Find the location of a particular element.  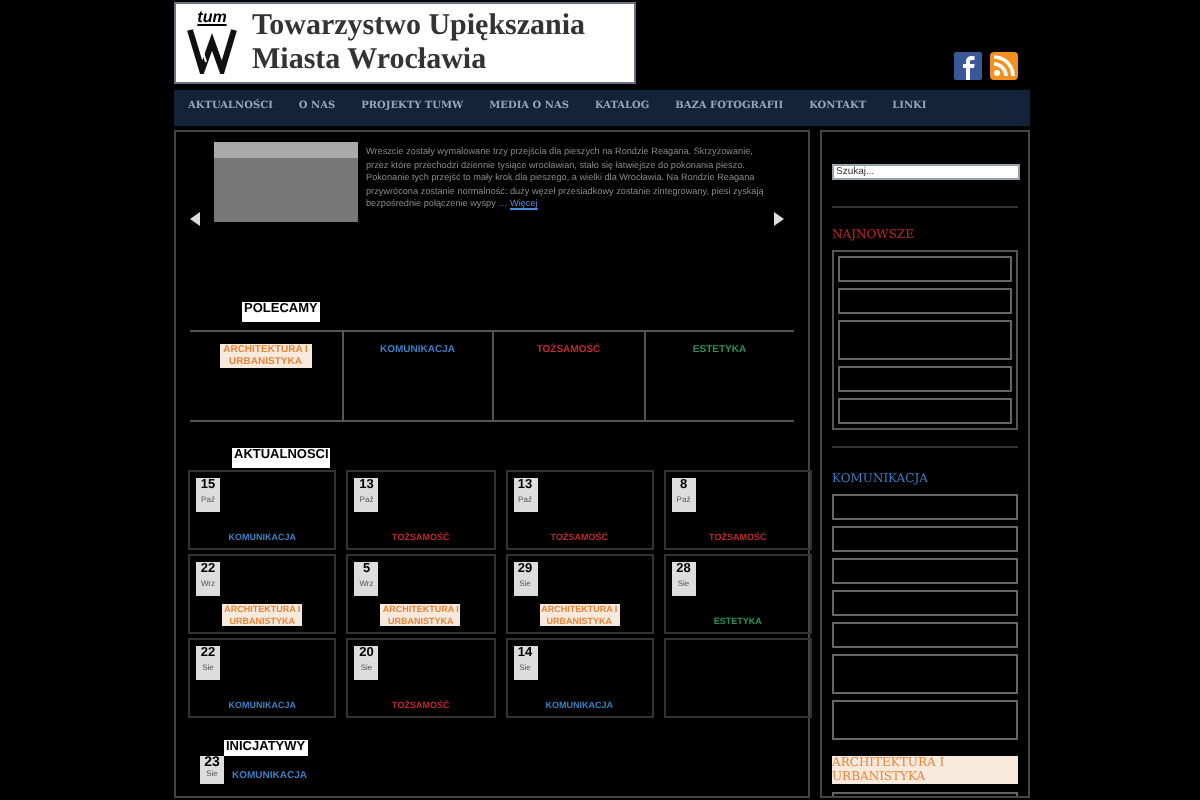

site-logo-banner: tum Towarzystwo Upiększania Miasta Wrocławia is located at coordinates (405, 43).